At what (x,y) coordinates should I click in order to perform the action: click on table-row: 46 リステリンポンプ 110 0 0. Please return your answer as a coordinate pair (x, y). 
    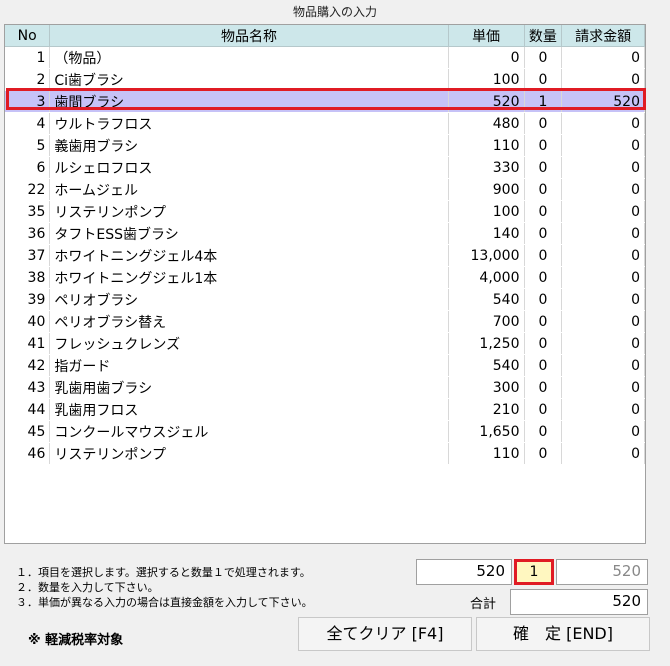
    Looking at the image, I should click on (325, 453).